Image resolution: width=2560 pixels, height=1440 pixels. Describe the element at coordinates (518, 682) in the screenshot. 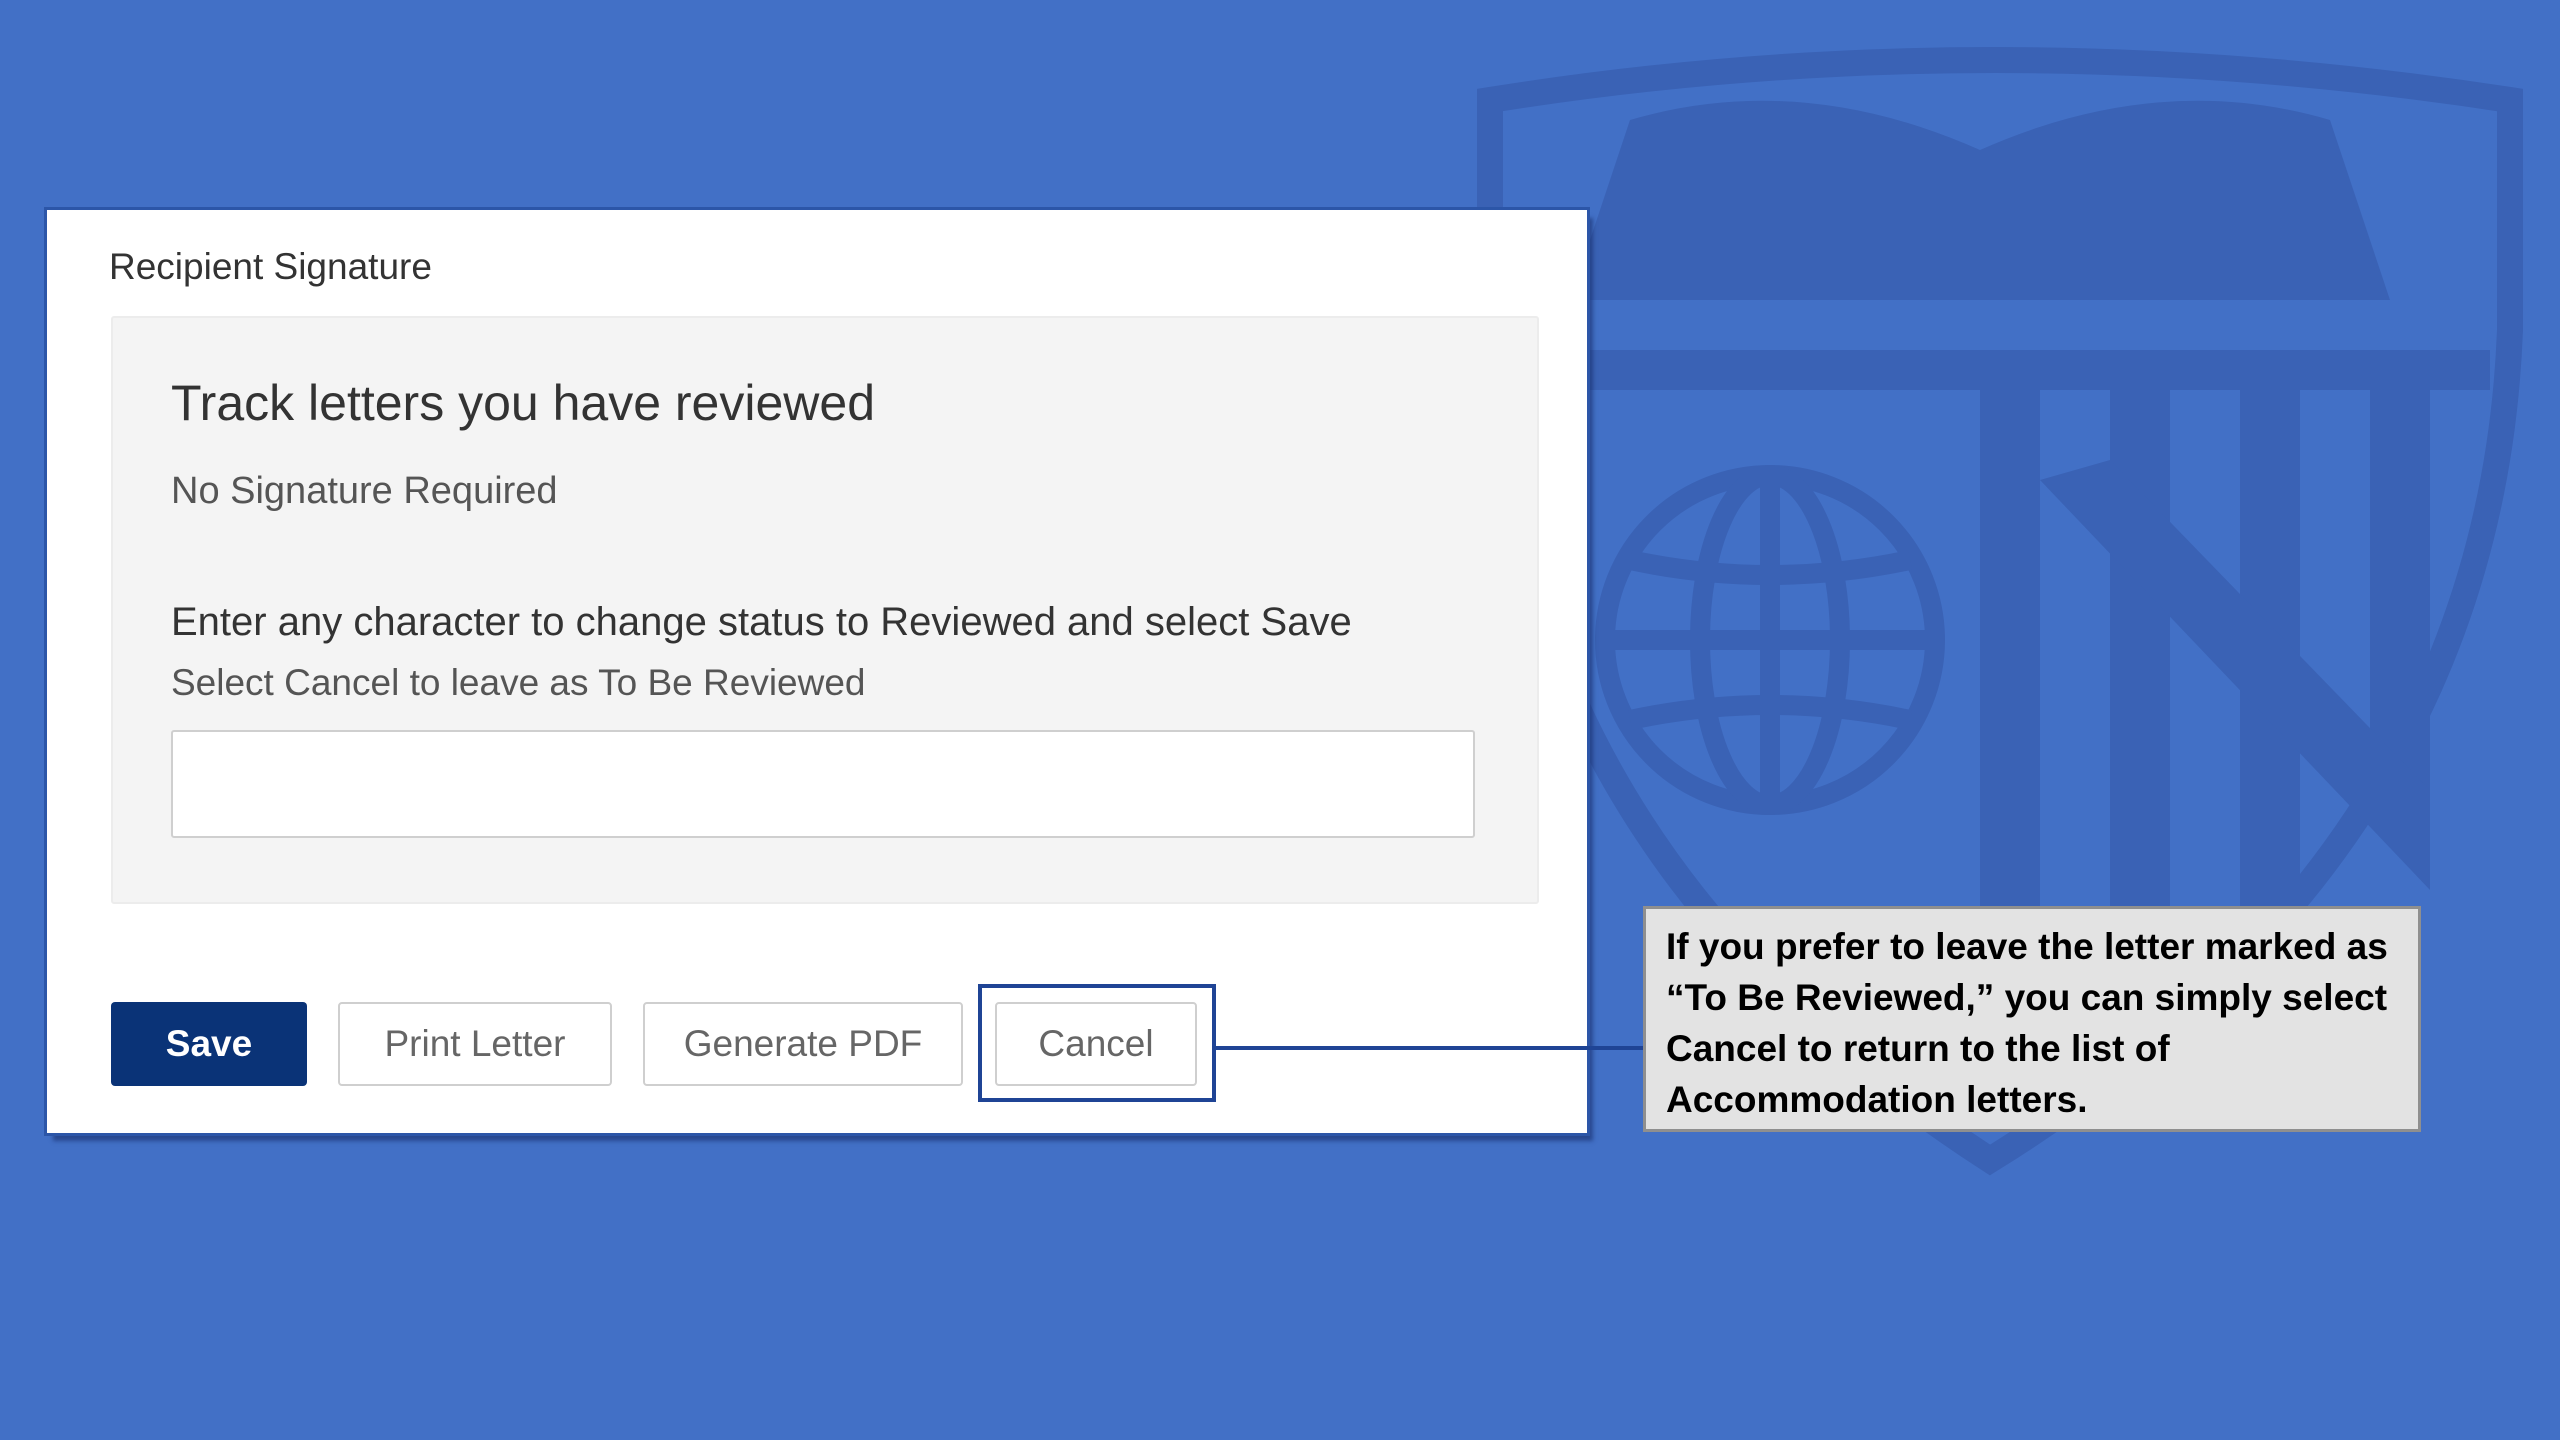

I see `cancel-hint-text: Select Cancel to leave as To Be Reviewed` at that location.